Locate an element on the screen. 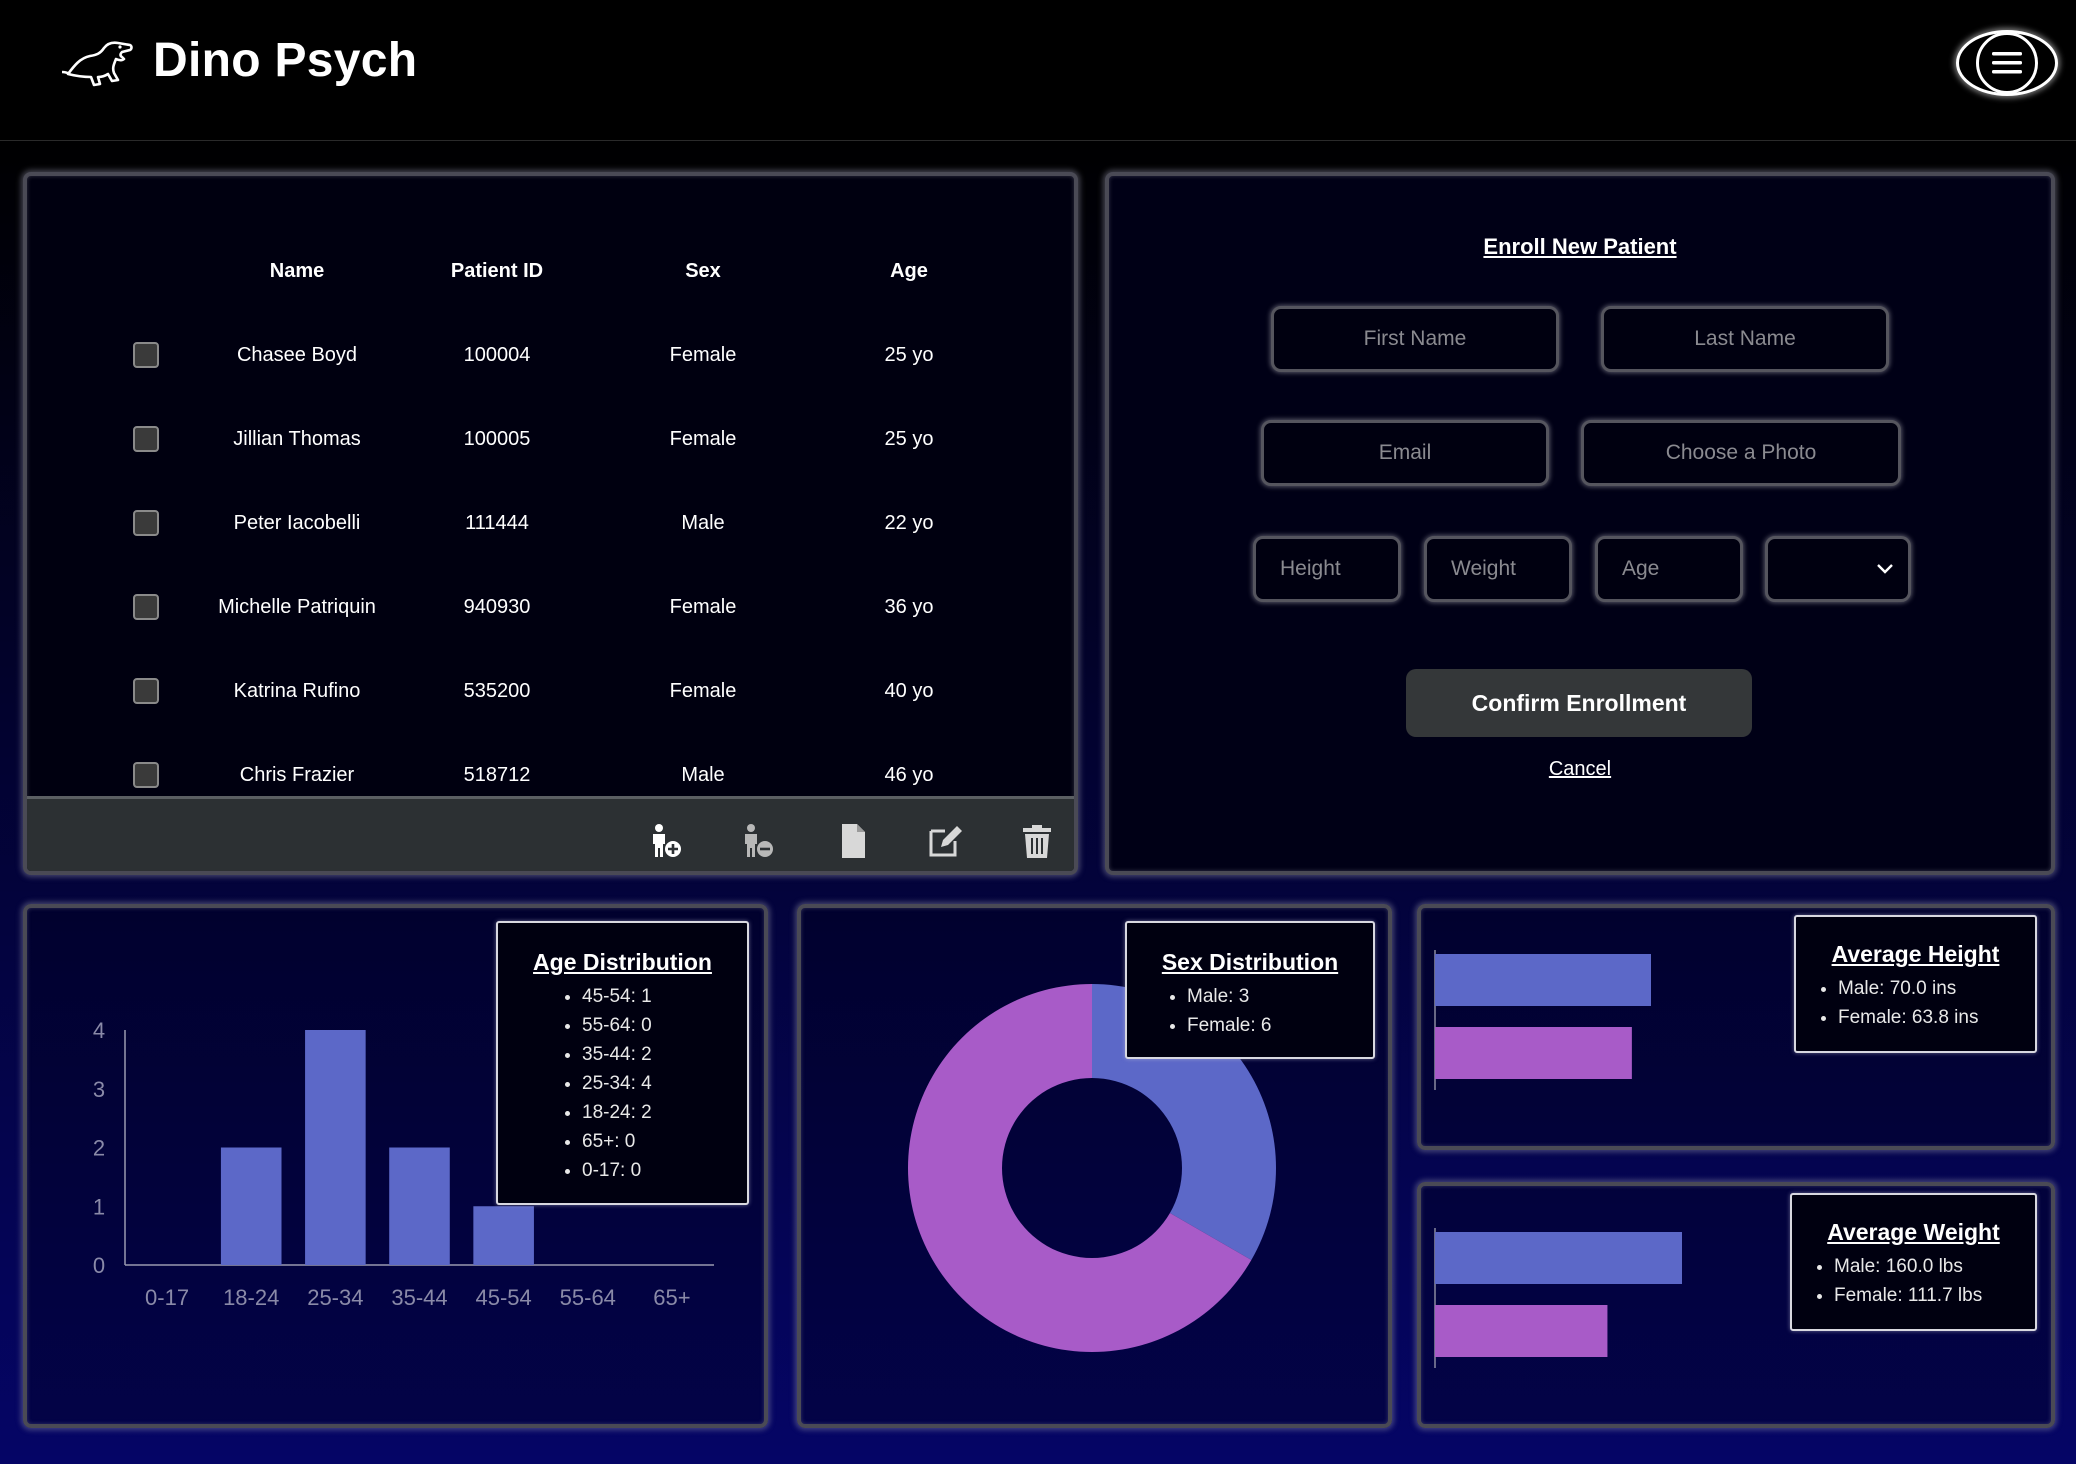 The image size is (2076, 1464). weight-legend-list: Male: 160.0 lbs Female: 111.7 lbs is located at coordinates (1913, 1281).